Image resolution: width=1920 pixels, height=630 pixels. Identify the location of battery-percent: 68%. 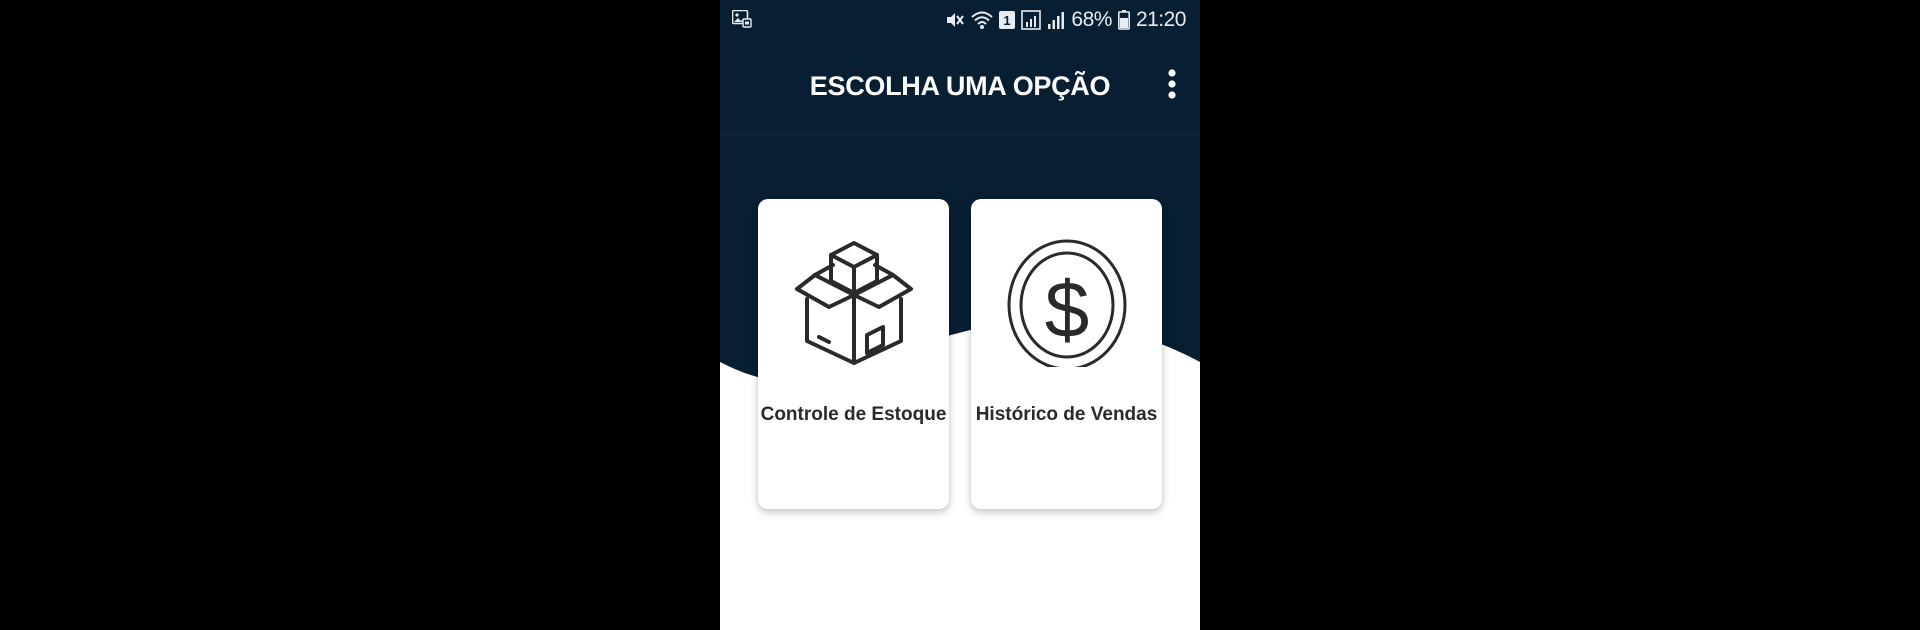
(1091, 19).